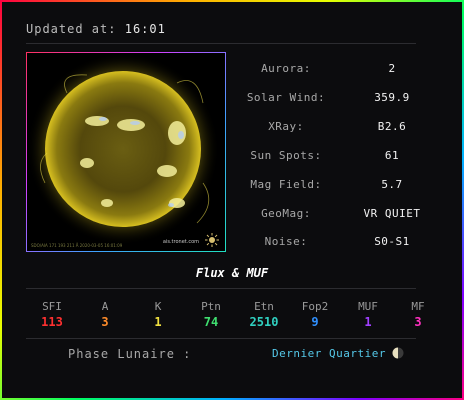  I want to click on stat-label: MUF, so click(368, 306).